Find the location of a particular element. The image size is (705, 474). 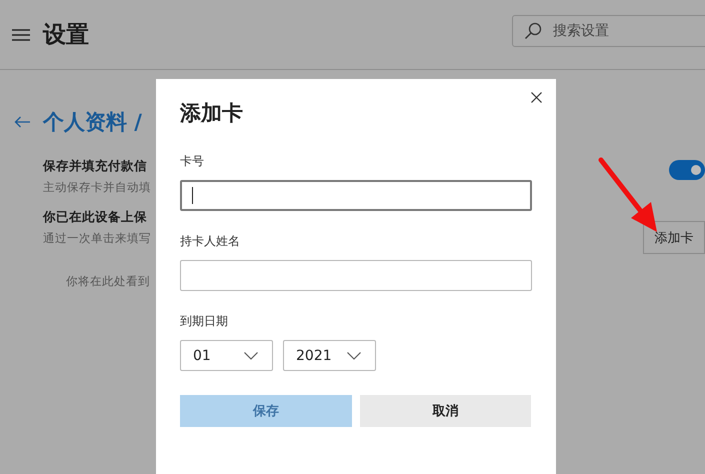

page-title: 设置 is located at coordinates (66, 35).